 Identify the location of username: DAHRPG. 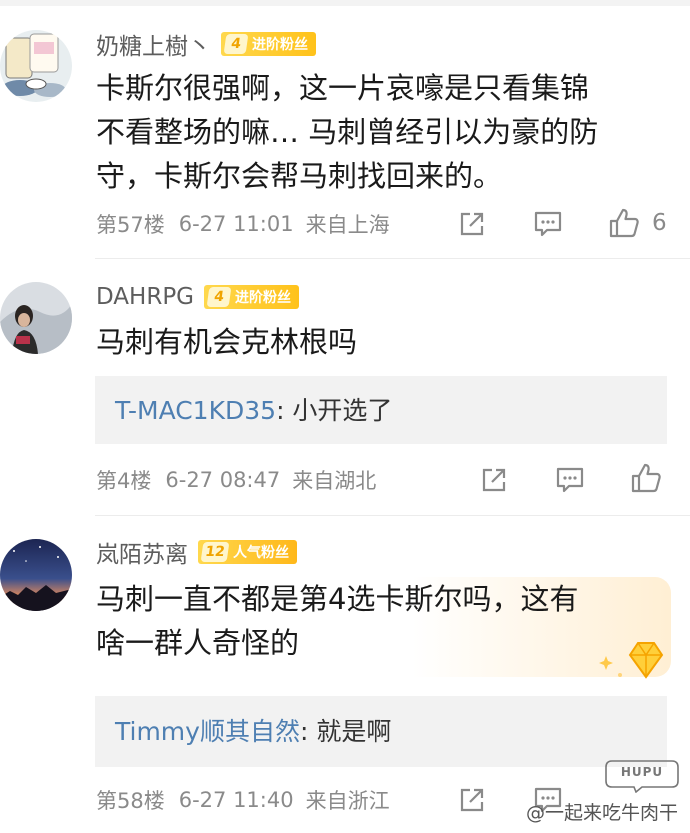
(145, 297).